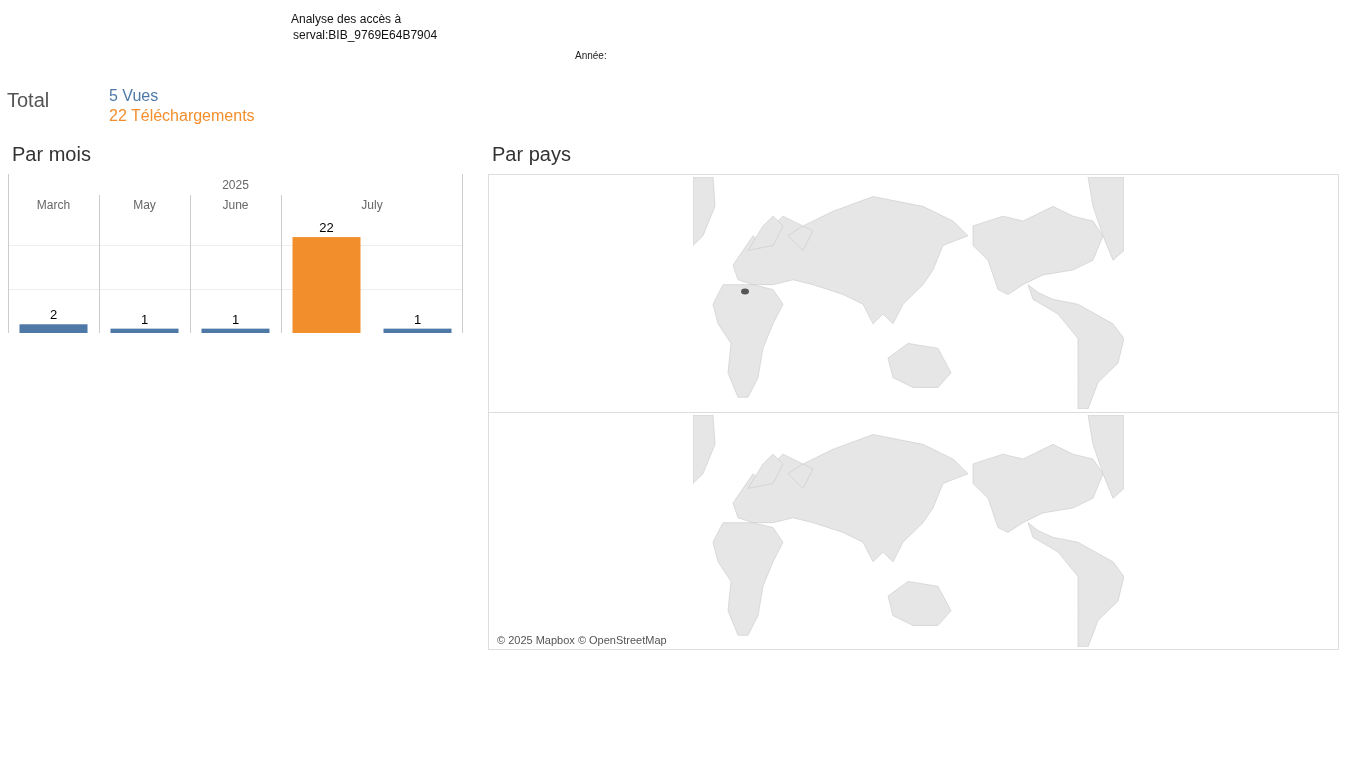 This screenshot has width=1366, height=768. What do you see at coordinates (53, 205) in the screenshot?
I see `month-label: March` at bounding box center [53, 205].